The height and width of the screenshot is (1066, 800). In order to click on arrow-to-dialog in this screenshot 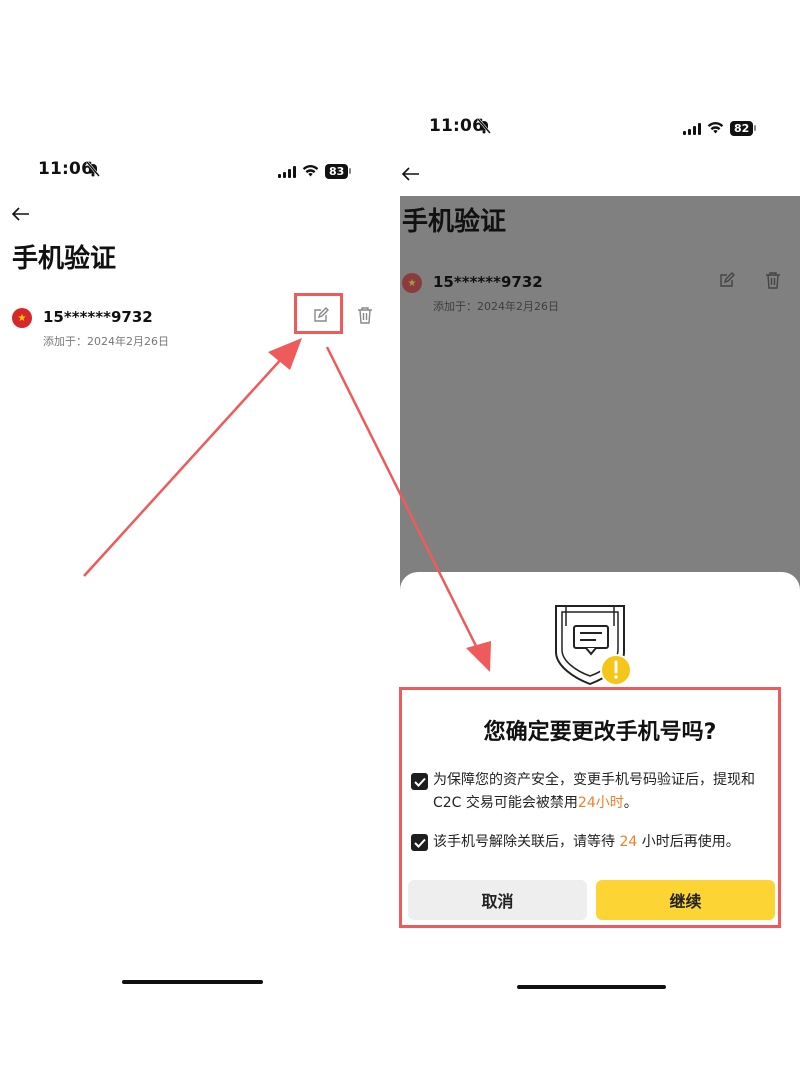, I will do `click(408, 509)`.